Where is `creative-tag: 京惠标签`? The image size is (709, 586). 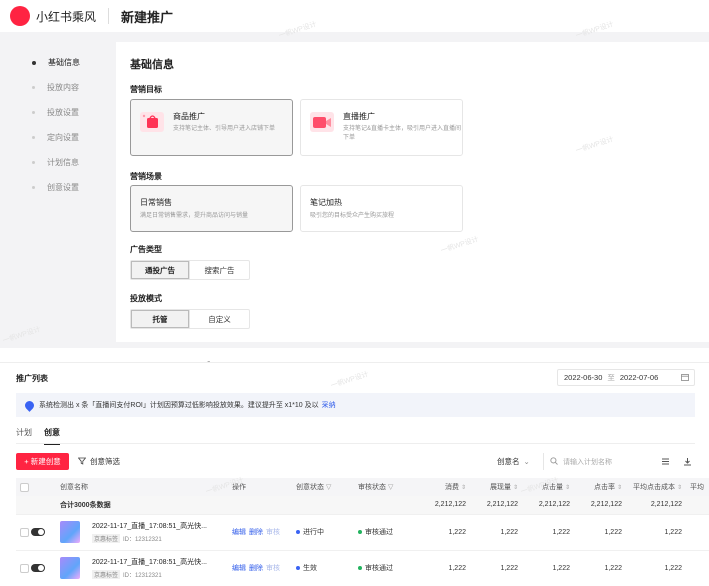
creative-tag: 京惠标签 is located at coordinates (105, 574).